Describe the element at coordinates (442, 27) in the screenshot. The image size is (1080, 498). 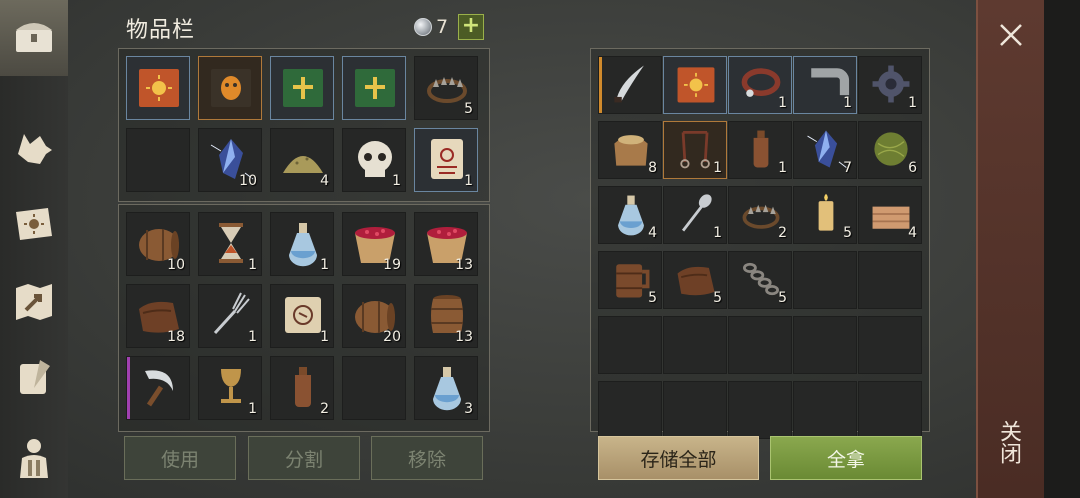
I see `gem-count: 7` at that location.